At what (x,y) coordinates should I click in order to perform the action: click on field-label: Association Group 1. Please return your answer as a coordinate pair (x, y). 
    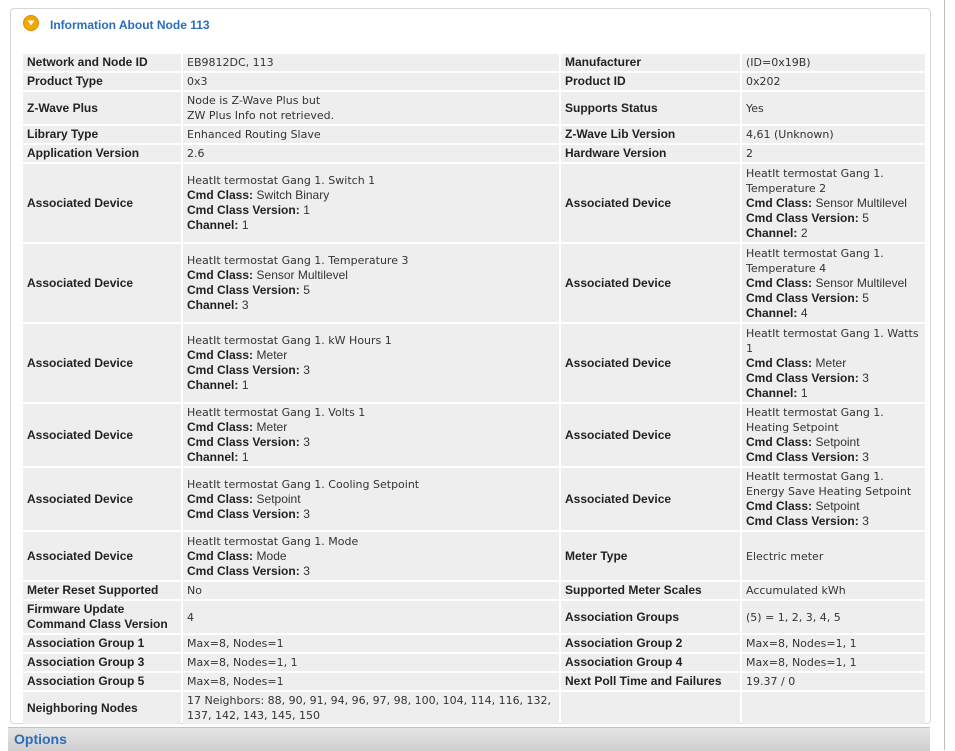
    Looking at the image, I should click on (102, 643).